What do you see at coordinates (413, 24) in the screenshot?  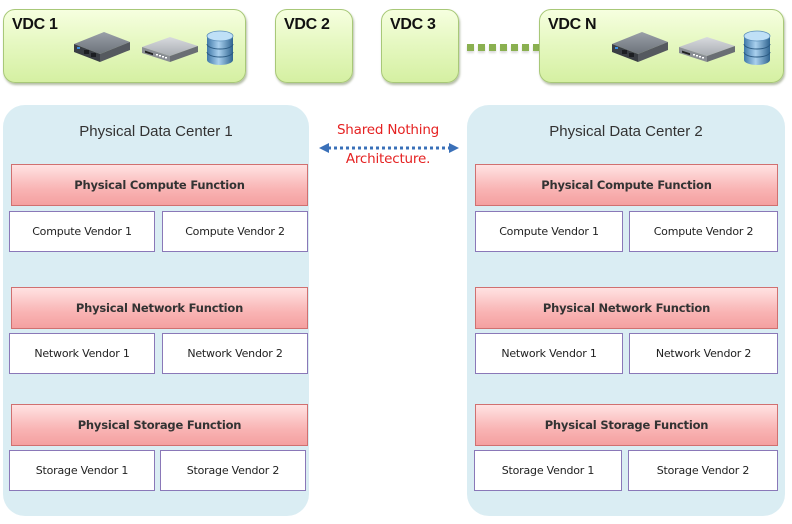 I see `vdc-label: VDC 3` at bounding box center [413, 24].